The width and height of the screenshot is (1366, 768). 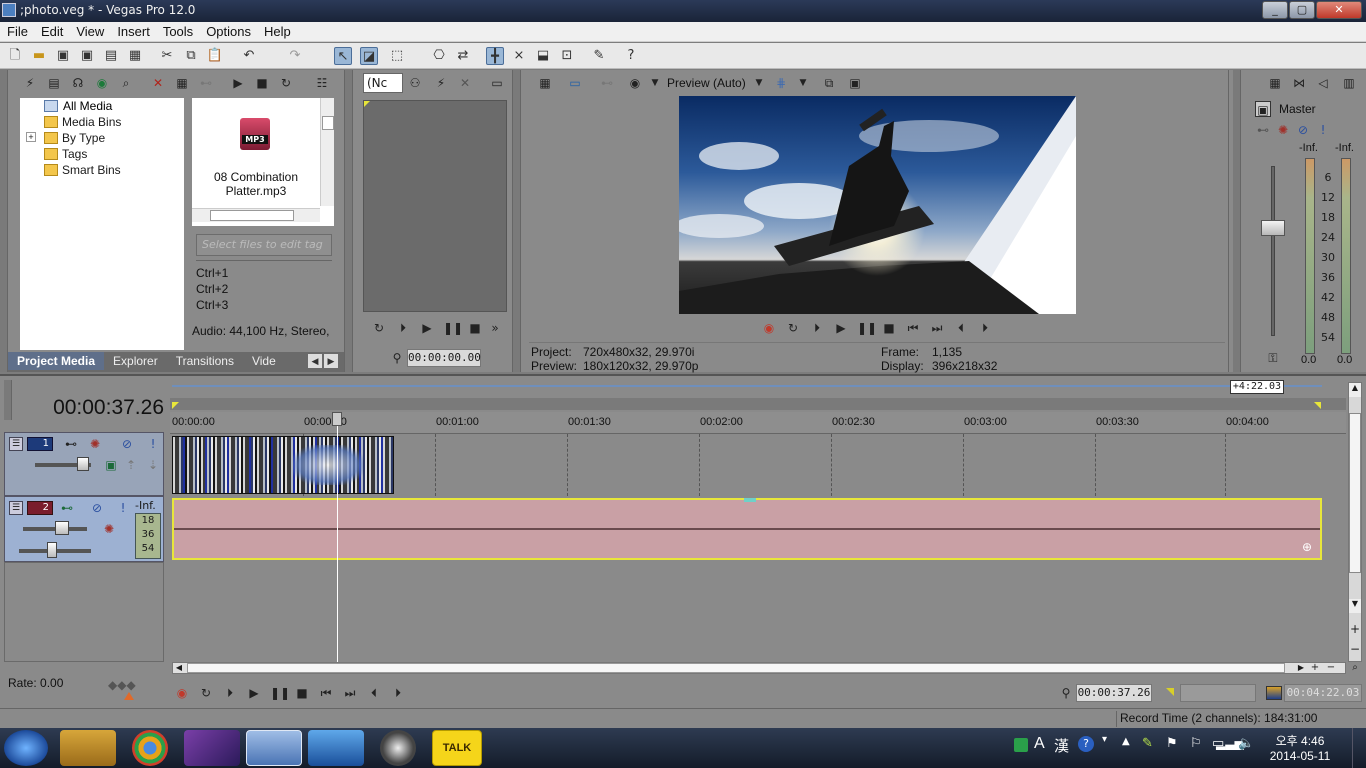 What do you see at coordinates (89, 30) in the screenshot?
I see `menu-view: View` at bounding box center [89, 30].